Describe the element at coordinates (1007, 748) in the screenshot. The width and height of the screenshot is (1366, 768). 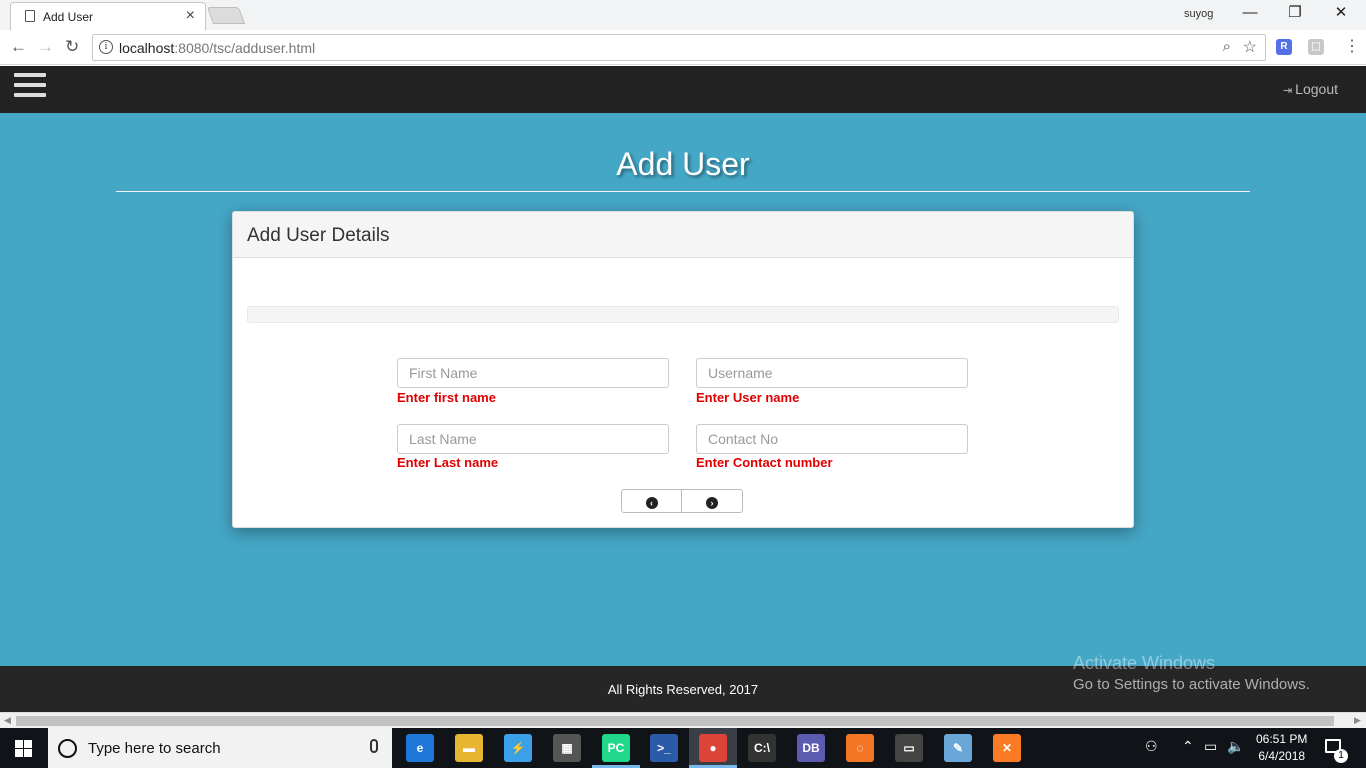
I see `xampp-icon: ✕` at that location.